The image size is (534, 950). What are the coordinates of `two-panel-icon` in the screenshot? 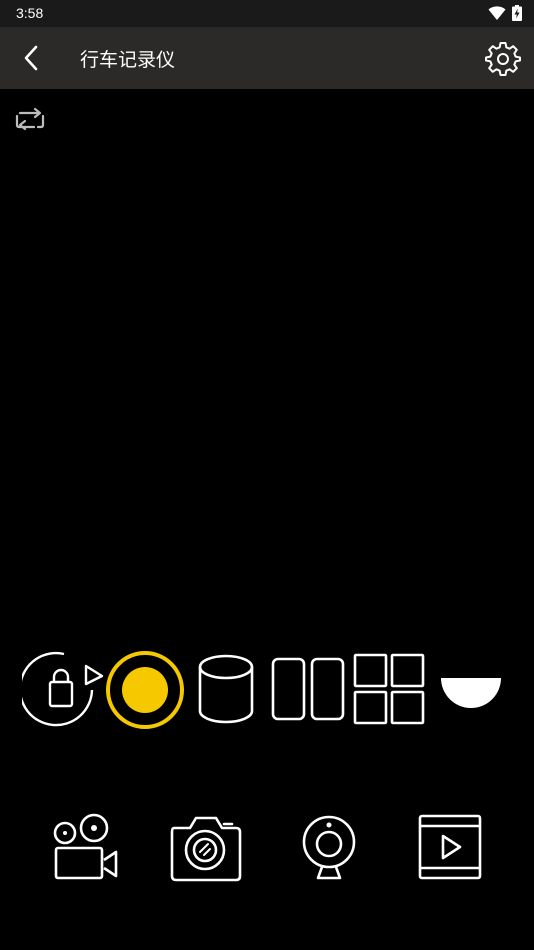 It's located at (308, 689).